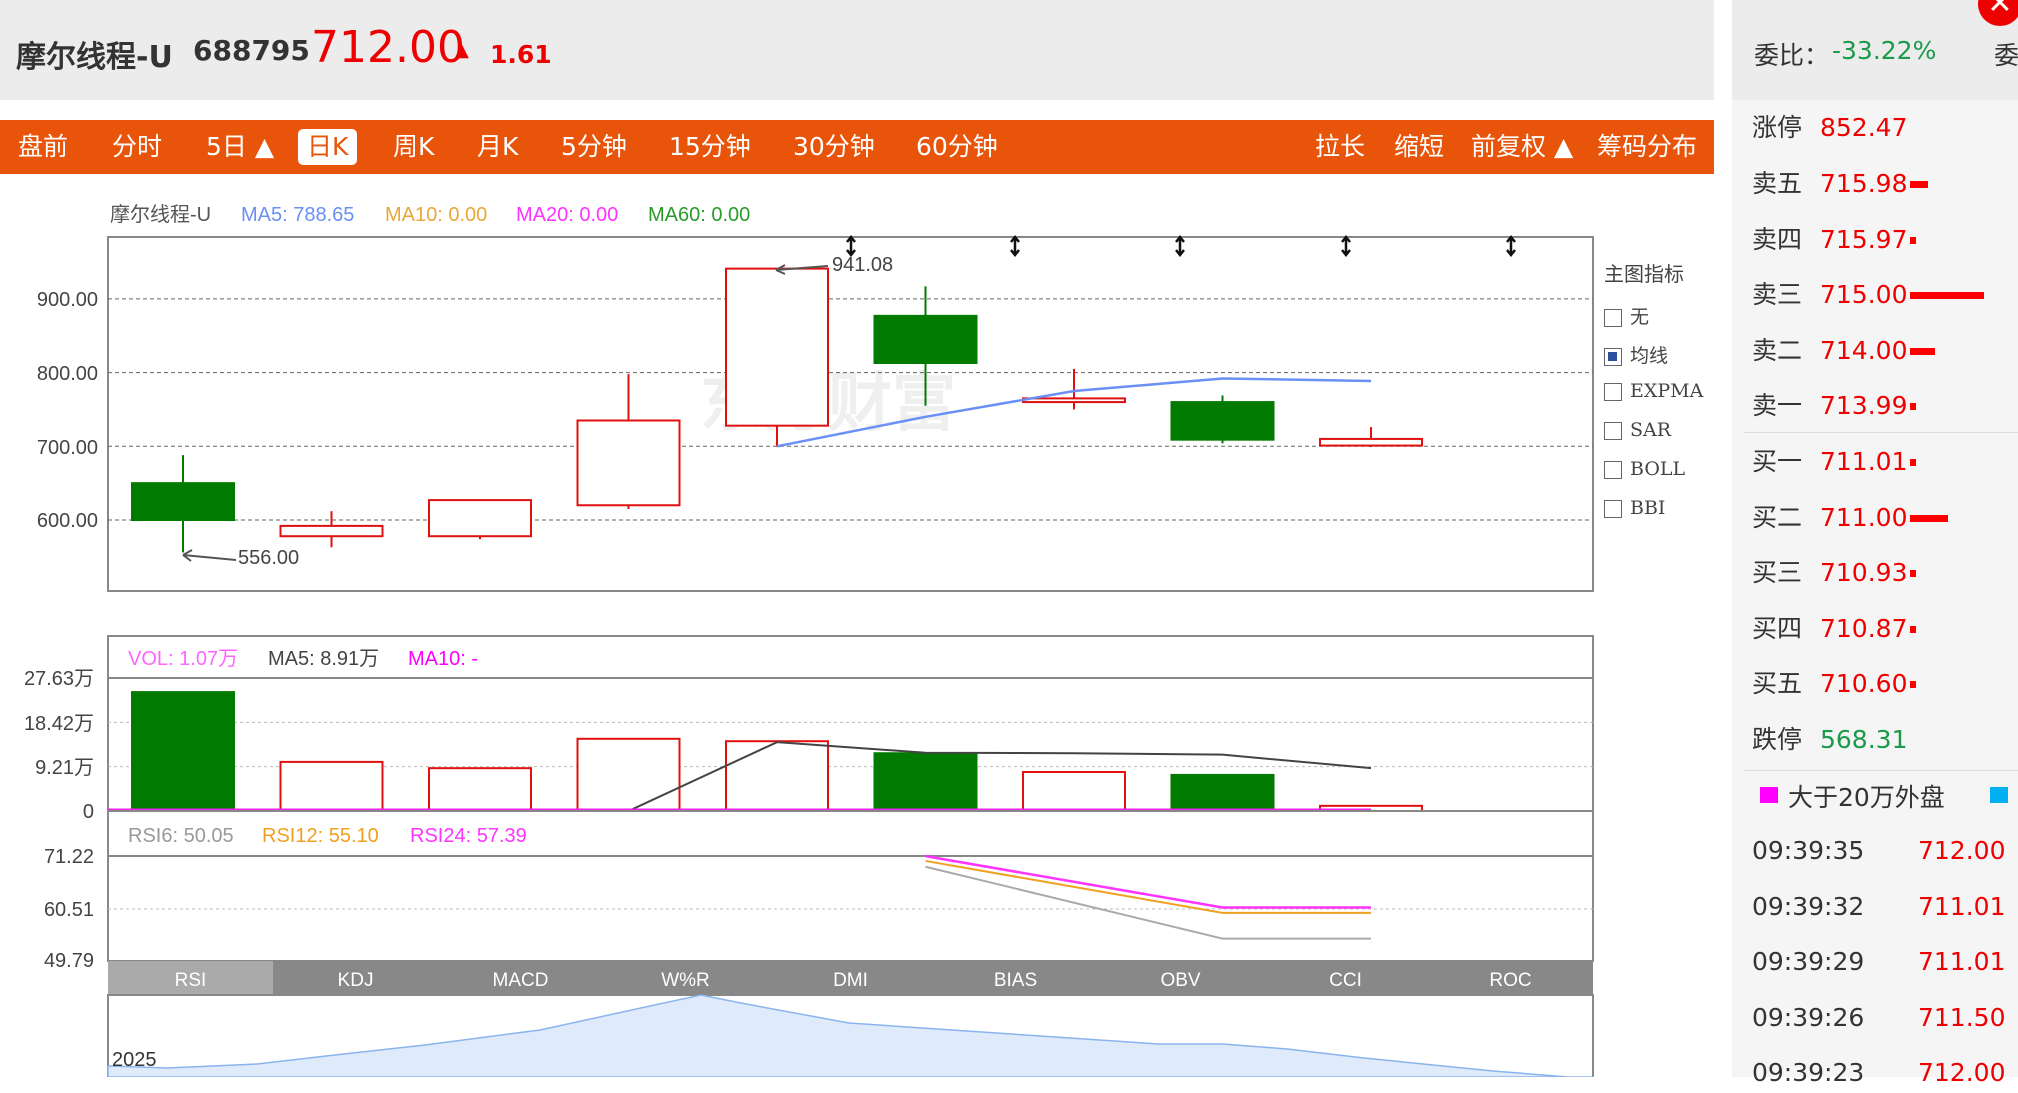  I want to click on indicator-option: 无, so click(1626, 315).